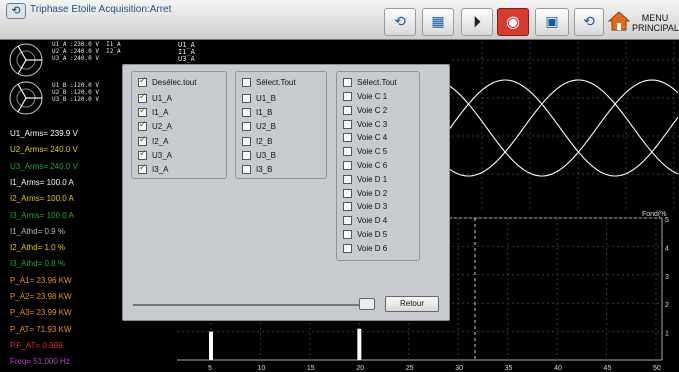 The height and width of the screenshot is (372, 679). I want to click on channel-checkbox-row: U2_B, so click(259, 126).